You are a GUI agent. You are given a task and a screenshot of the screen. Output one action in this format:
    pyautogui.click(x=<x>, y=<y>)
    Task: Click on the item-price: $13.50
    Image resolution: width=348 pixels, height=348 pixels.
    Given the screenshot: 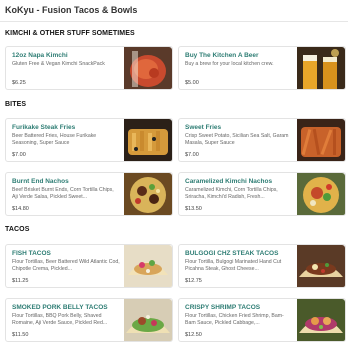 What is the action you would take?
    pyautogui.click(x=193, y=209)
    